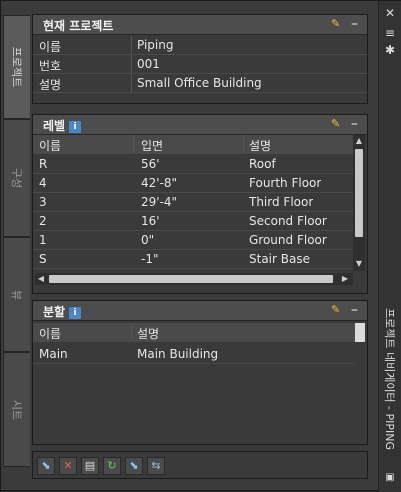 This screenshot has height=492, width=401. What do you see at coordinates (359, 141) in the screenshot?
I see `scroll-up-arrow-icon: ▲` at bounding box center [359, 141].